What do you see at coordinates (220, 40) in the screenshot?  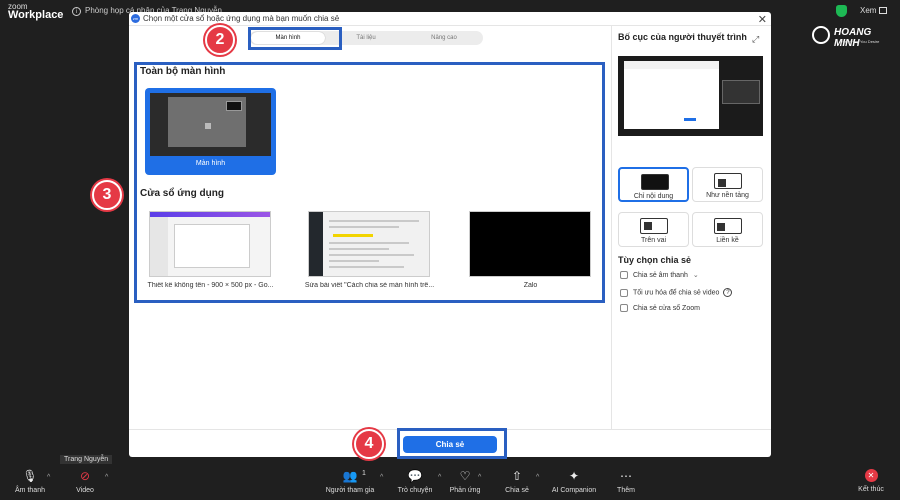 I see `step-badge-2: 2` at bounding box center [220, 40].